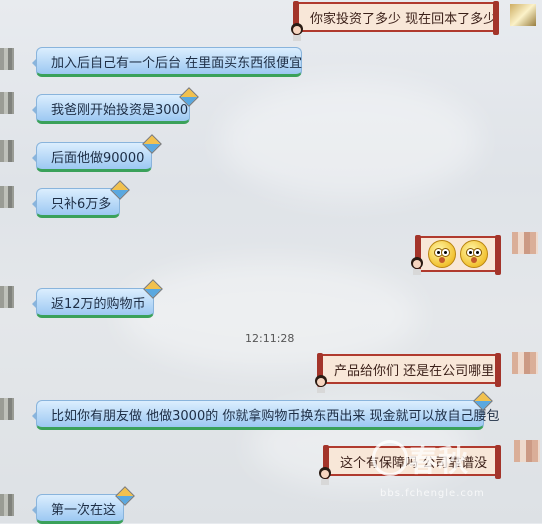 Image resolution: width=542 pixels, height=524 pixels. I want to click on message-text: 只补6万多, so click(81, 204).